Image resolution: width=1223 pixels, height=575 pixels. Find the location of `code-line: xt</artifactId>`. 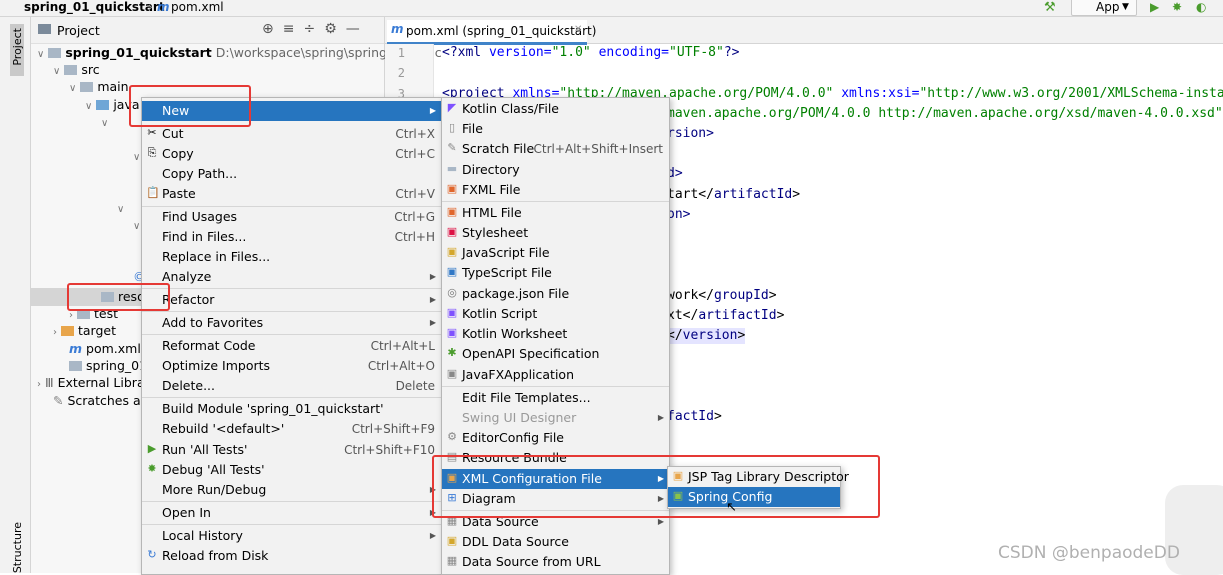

code-line: xt</artifactId> is located at coordinates (725, 316).